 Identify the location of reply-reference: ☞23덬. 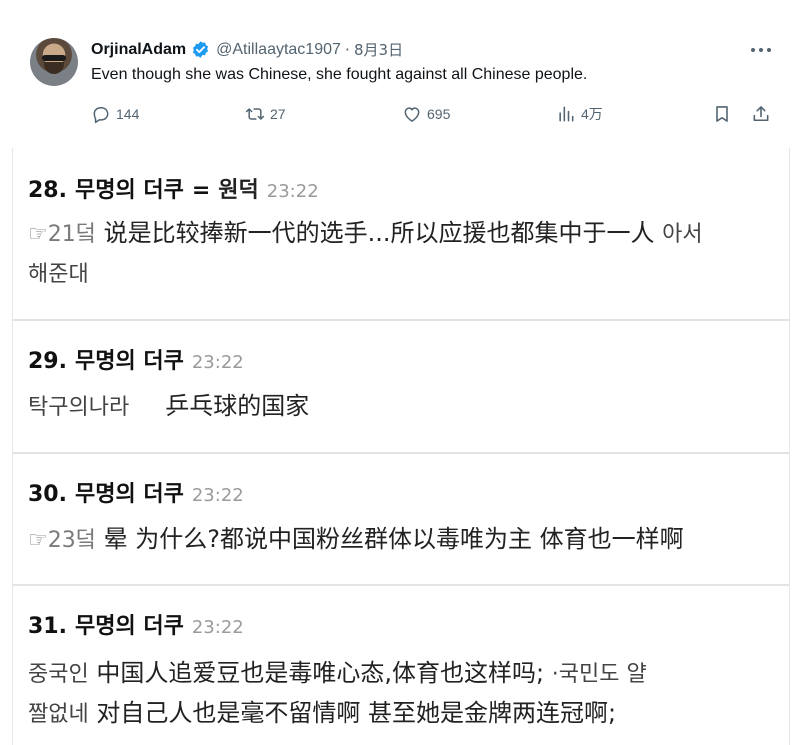
(62, 540).